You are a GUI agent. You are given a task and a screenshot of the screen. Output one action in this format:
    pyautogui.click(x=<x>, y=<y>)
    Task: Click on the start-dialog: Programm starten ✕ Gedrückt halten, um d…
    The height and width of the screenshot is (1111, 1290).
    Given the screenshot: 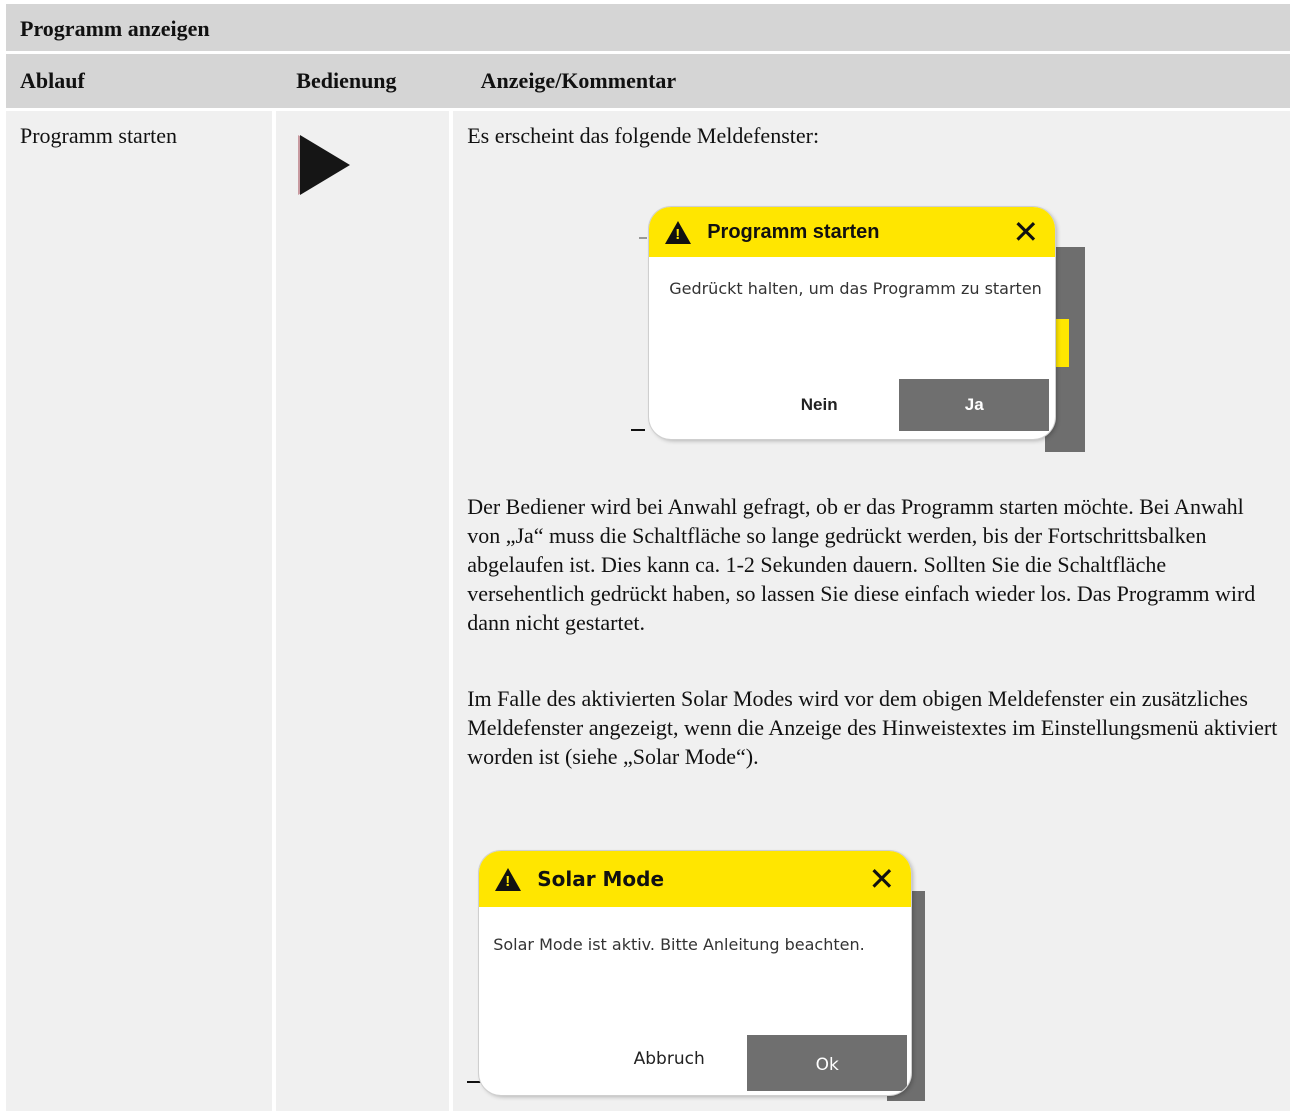 What is the action you would take?
    pyautogui.click(x=852, y=323)
    